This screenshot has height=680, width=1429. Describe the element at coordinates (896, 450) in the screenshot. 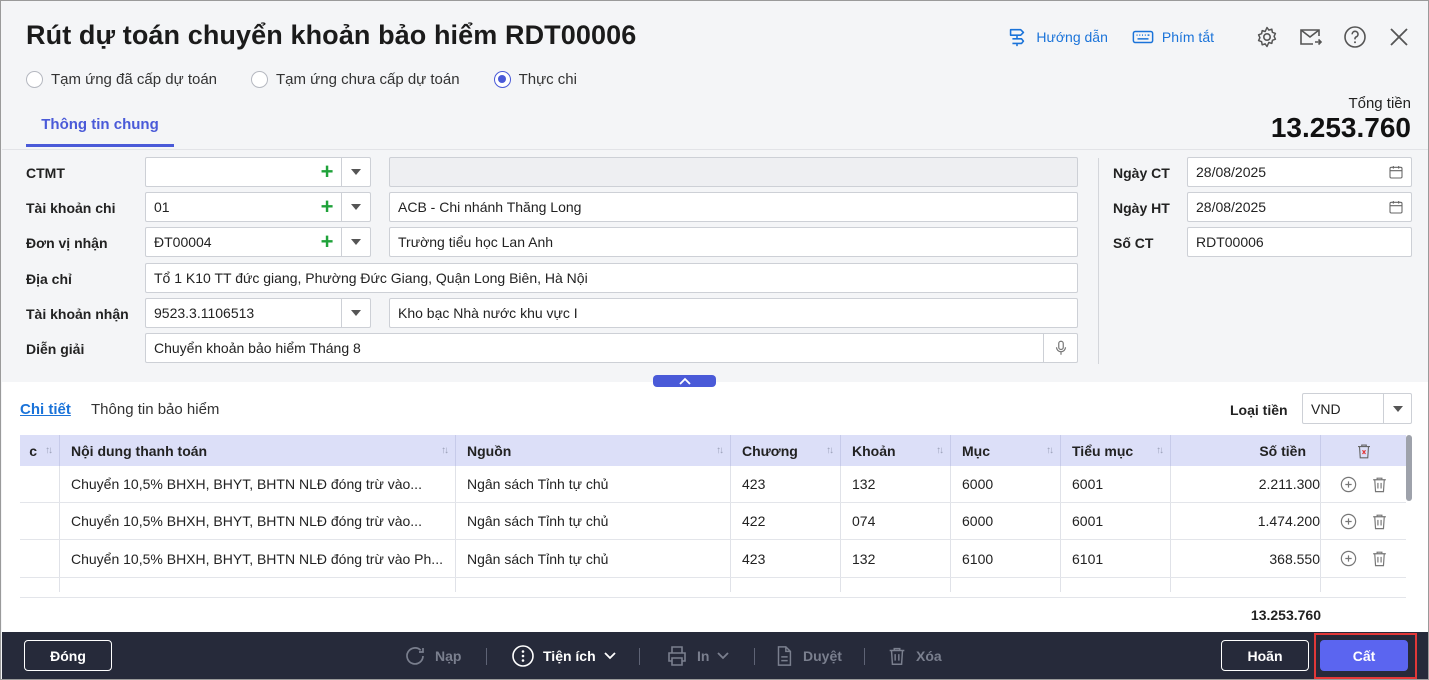

I see `col-header-section: Khoản ↑↓` at that location.